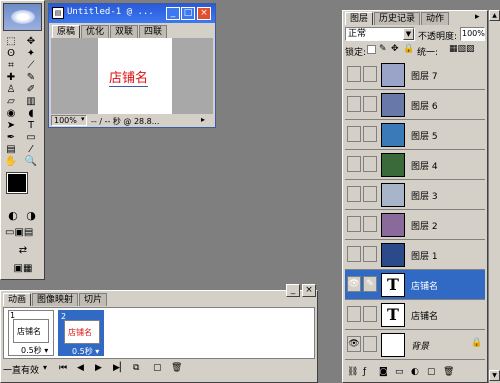 This screenshot has height=383, width=500. What do you see at coordinates (132, 13) in the screenshot?
I see `document-titlebar: ▤ Untitled-1 @ ... _ □ ×` at bounding box center [132, 13].